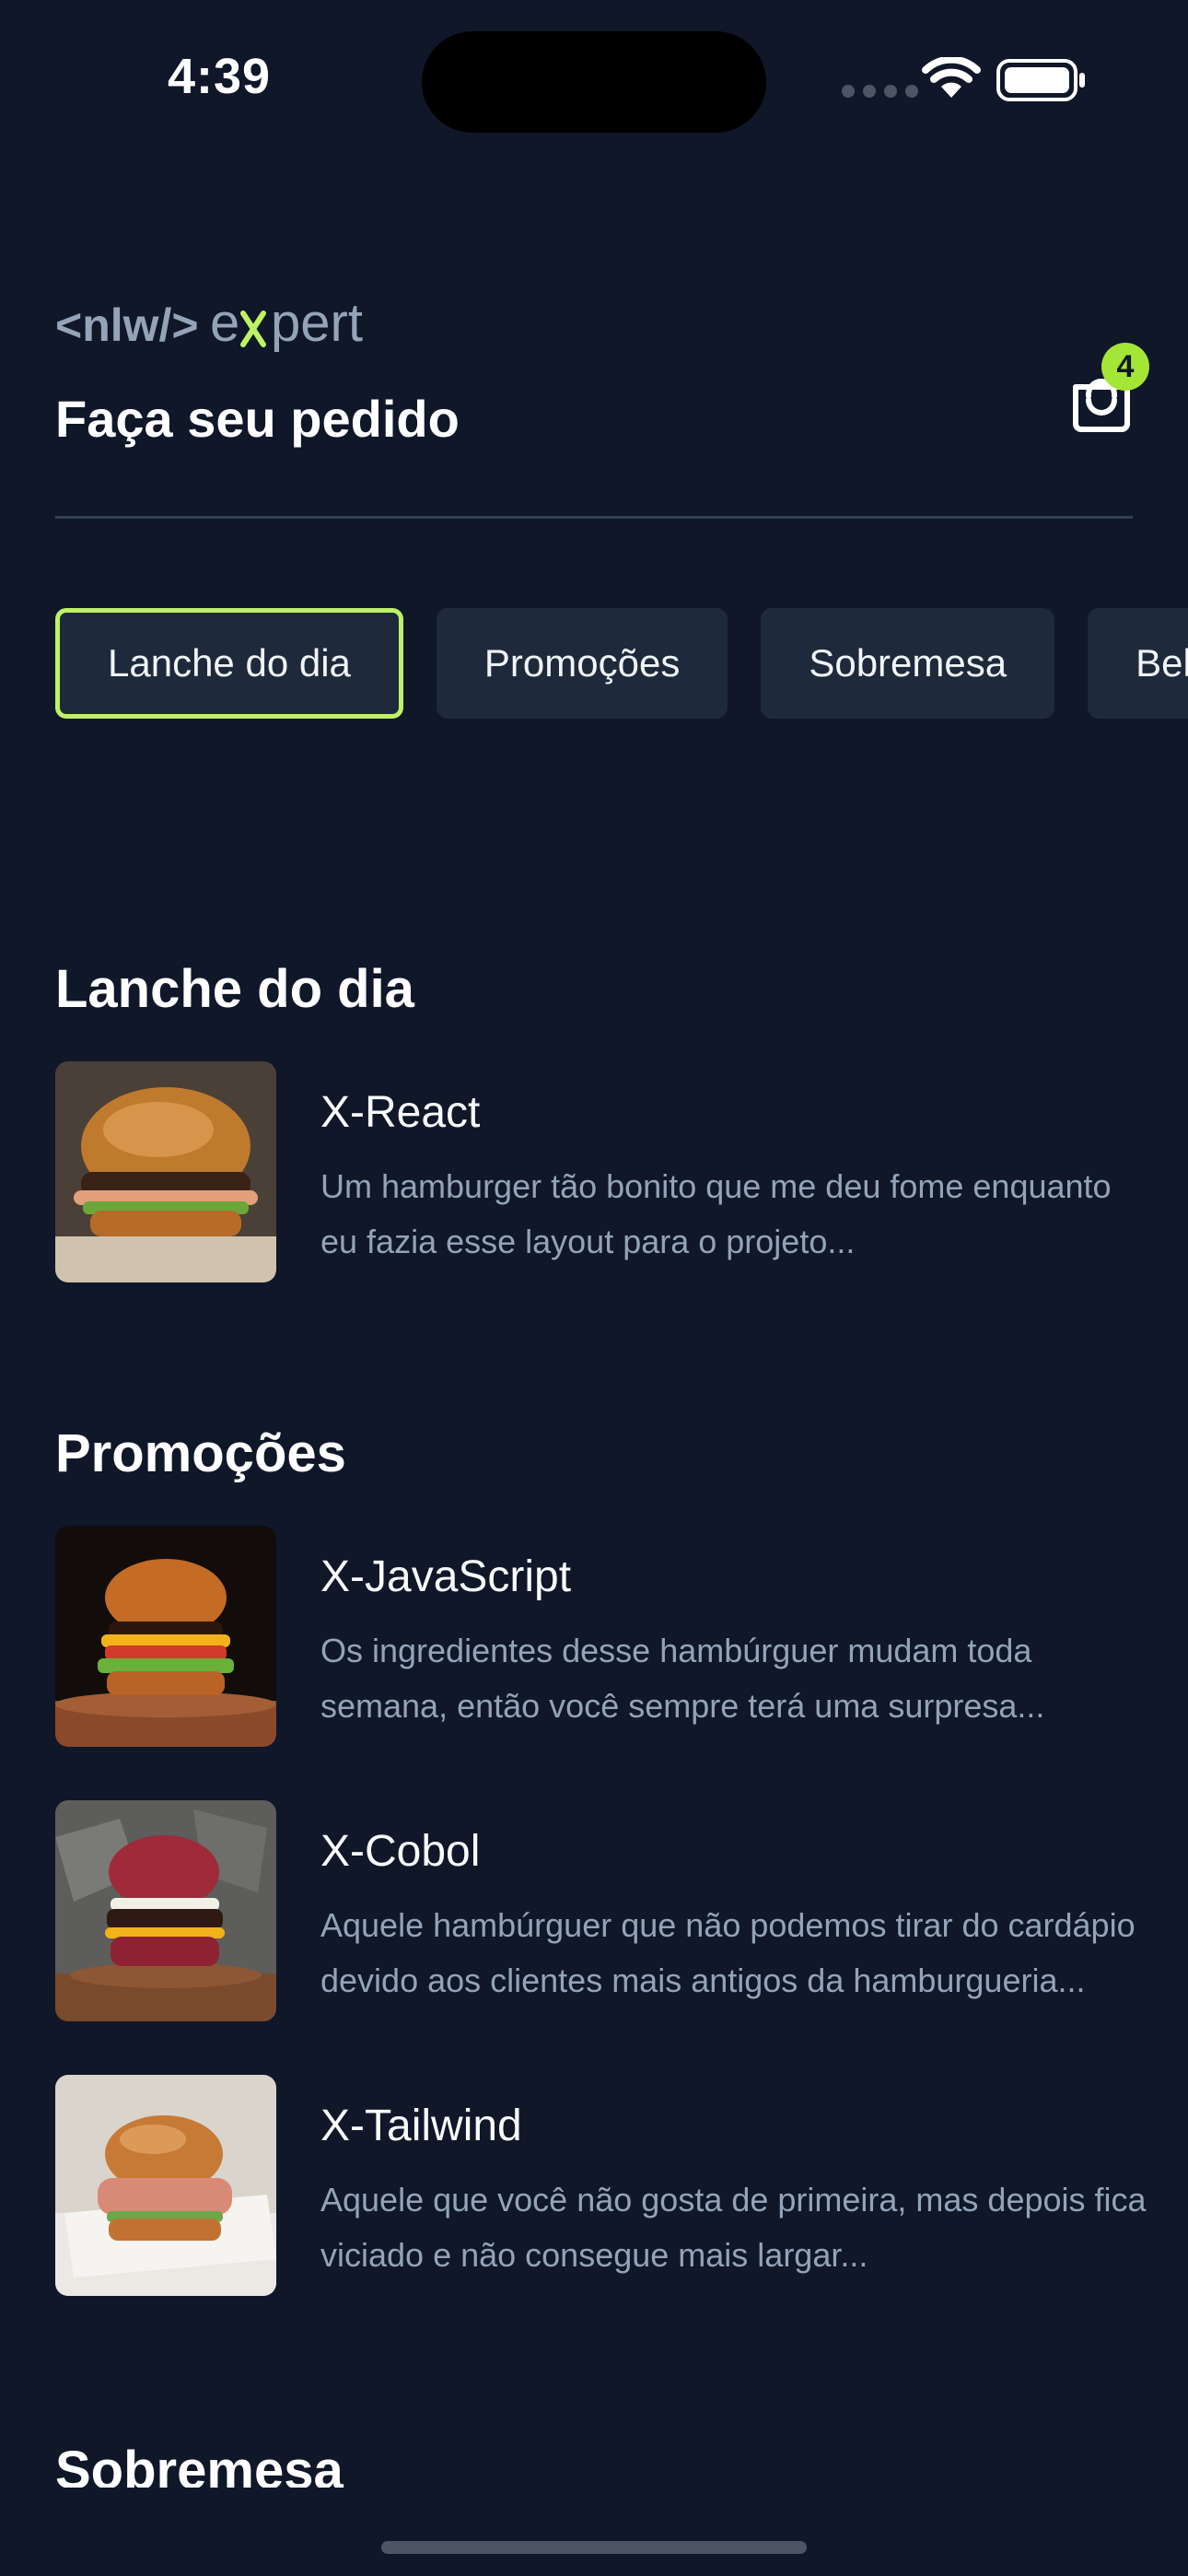 The height and width of the screenshot is (2576, 1188). Describe the element at coordinates (234, 989) in the screenshot. I see `section-title-lanche-do-dia: Lanche do dia` at that location.